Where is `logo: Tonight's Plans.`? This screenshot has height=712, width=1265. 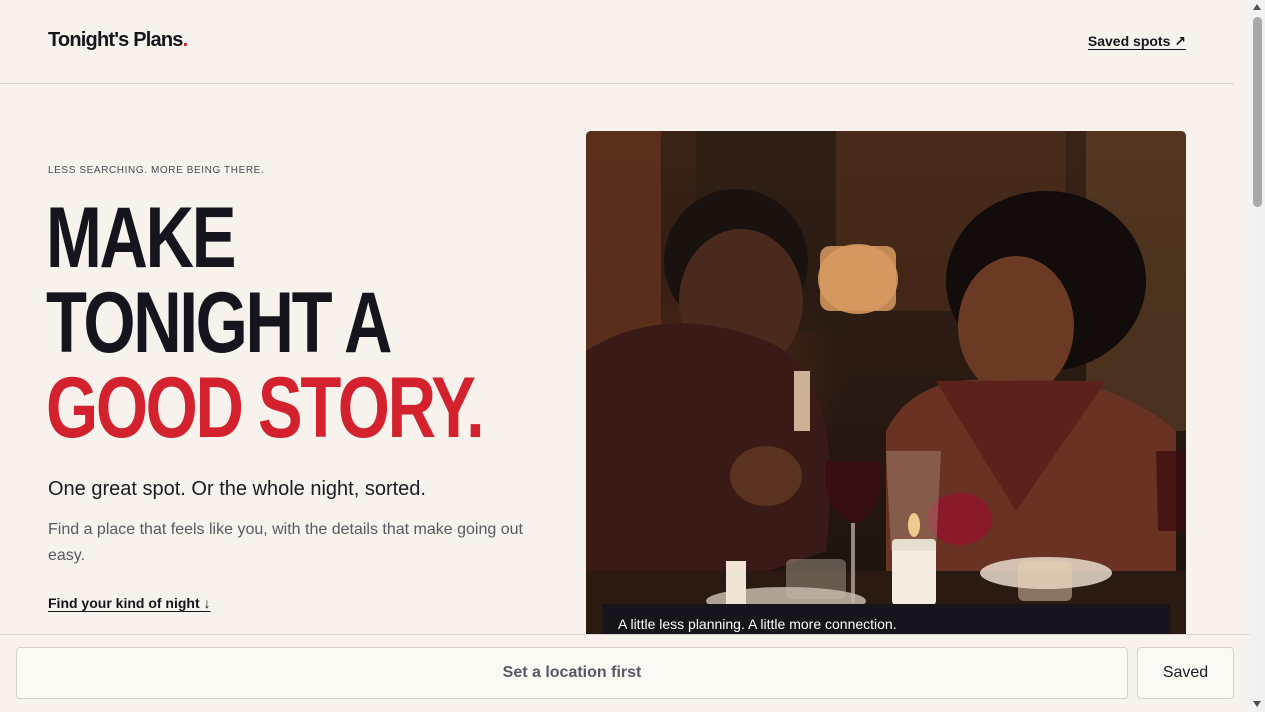 logo: Tonight's Plans. is located at coordinates (118, 40).